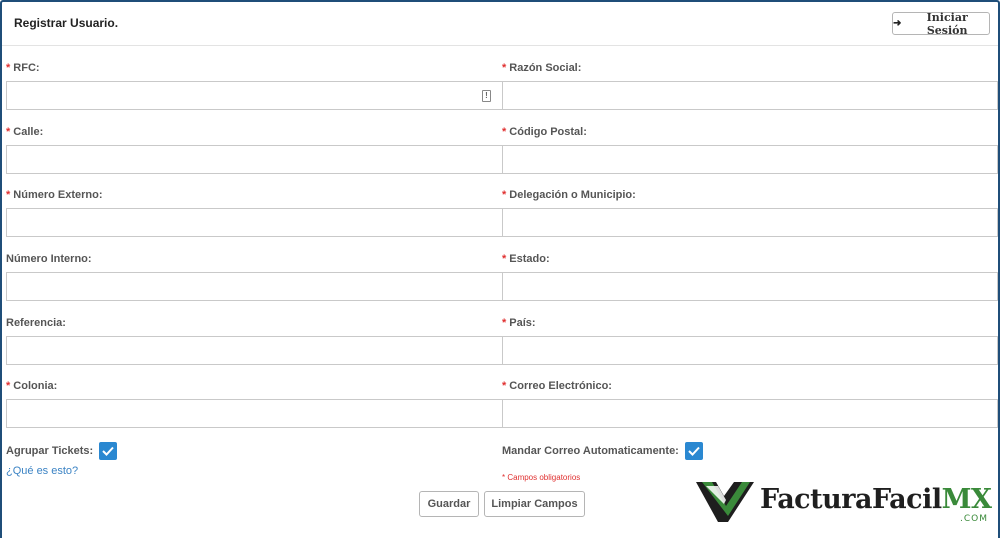 This screenshot has height=538, width=1000. I want to click on codigo-postal-label: * Código Postal:, so click(544, 132).